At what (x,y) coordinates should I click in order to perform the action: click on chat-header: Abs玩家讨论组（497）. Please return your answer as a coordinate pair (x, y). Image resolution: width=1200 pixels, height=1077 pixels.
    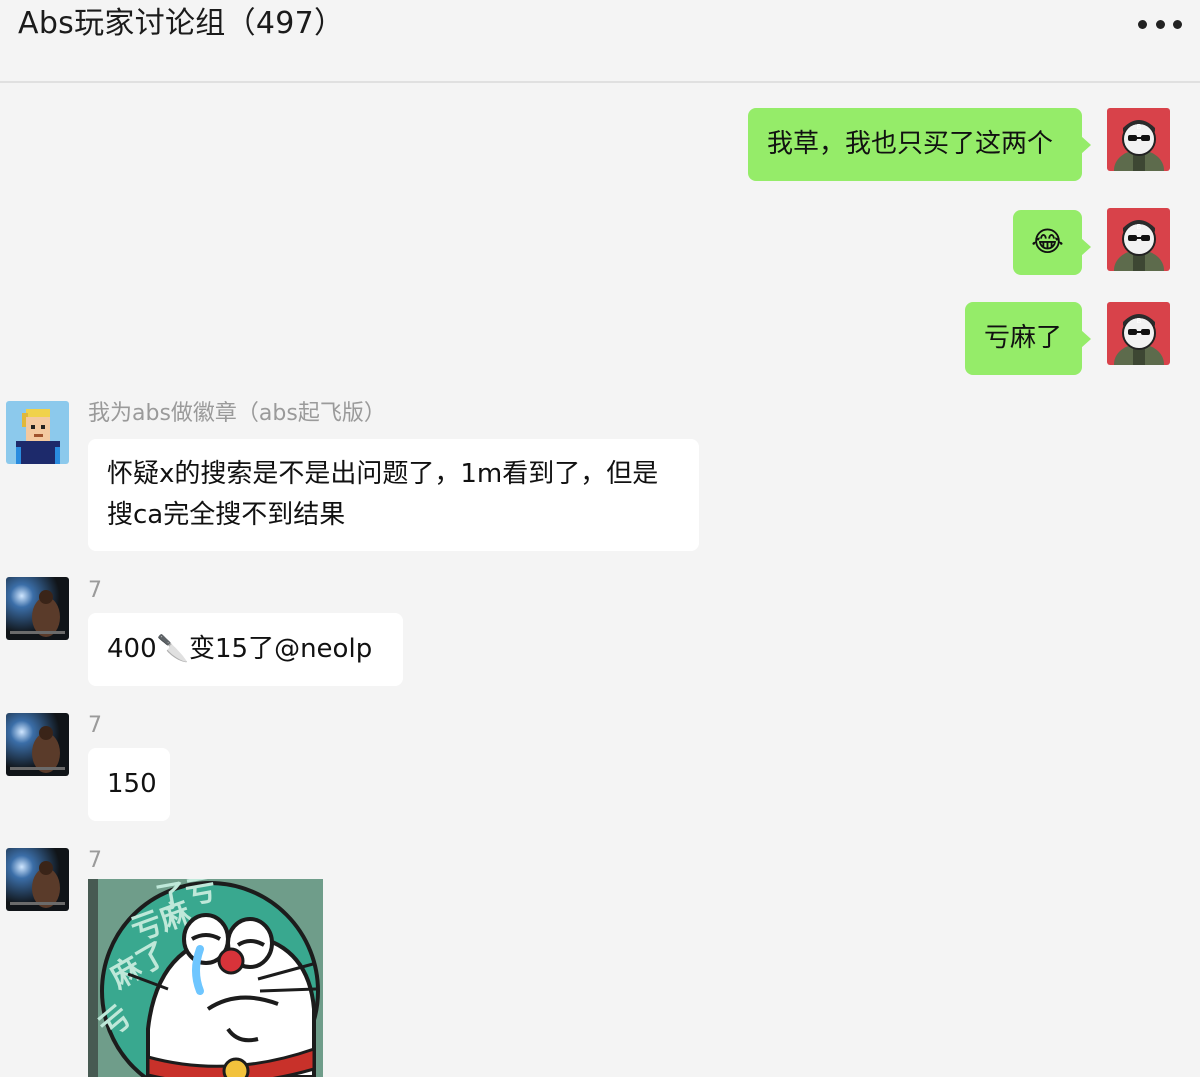
    Looking at the image, I should click on (600, 41).